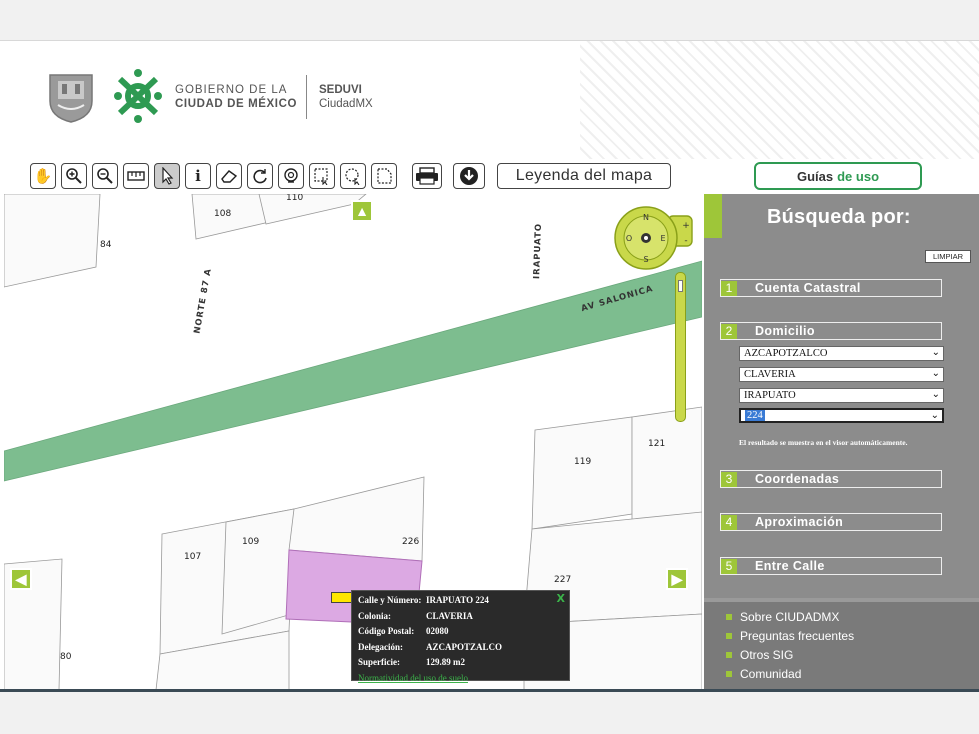 This screenshot has height=734, width=979. Describe the element at coordinates (379, 662) in the screenshot. I see `popup-key: Superficie:` at that location.